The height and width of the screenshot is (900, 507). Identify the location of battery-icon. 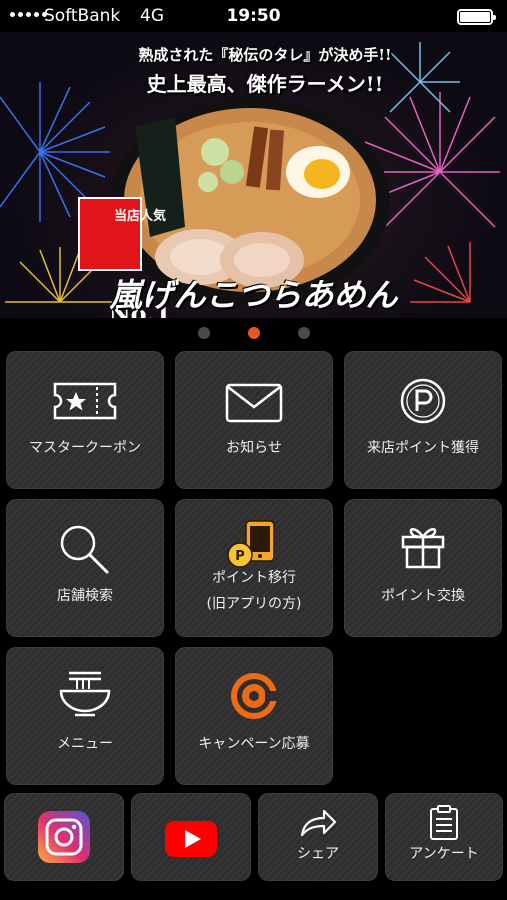
(476, 17).